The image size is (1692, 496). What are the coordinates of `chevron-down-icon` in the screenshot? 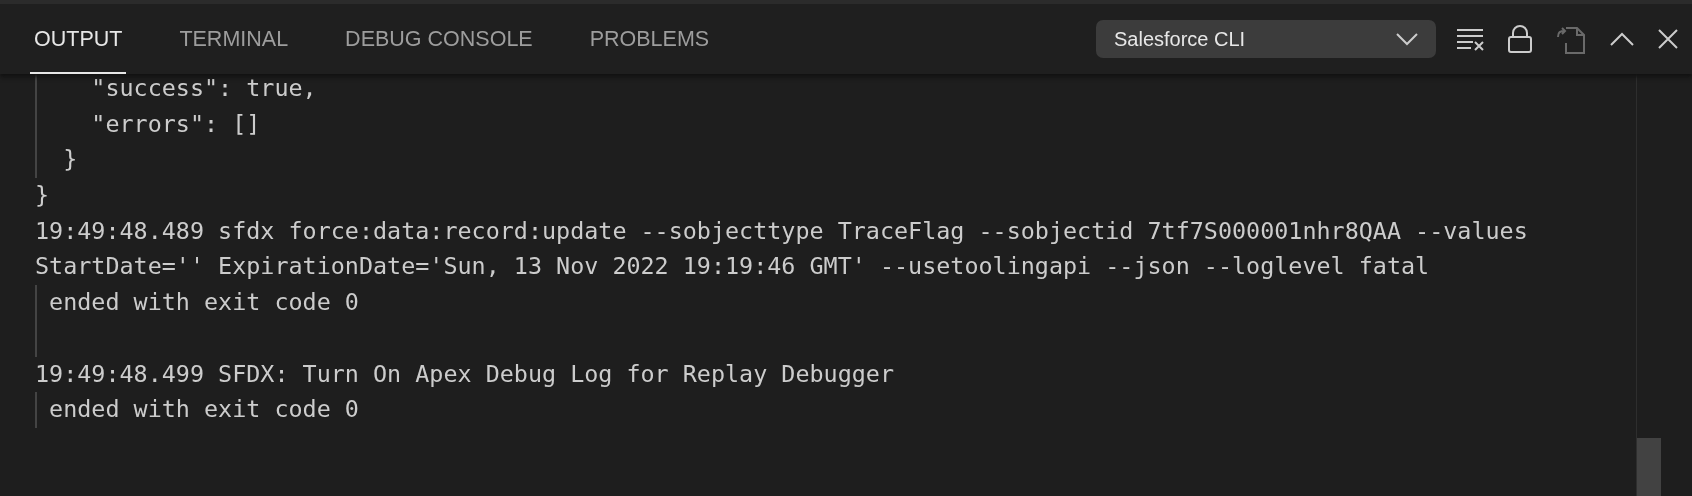 It's located at (1407, 39).